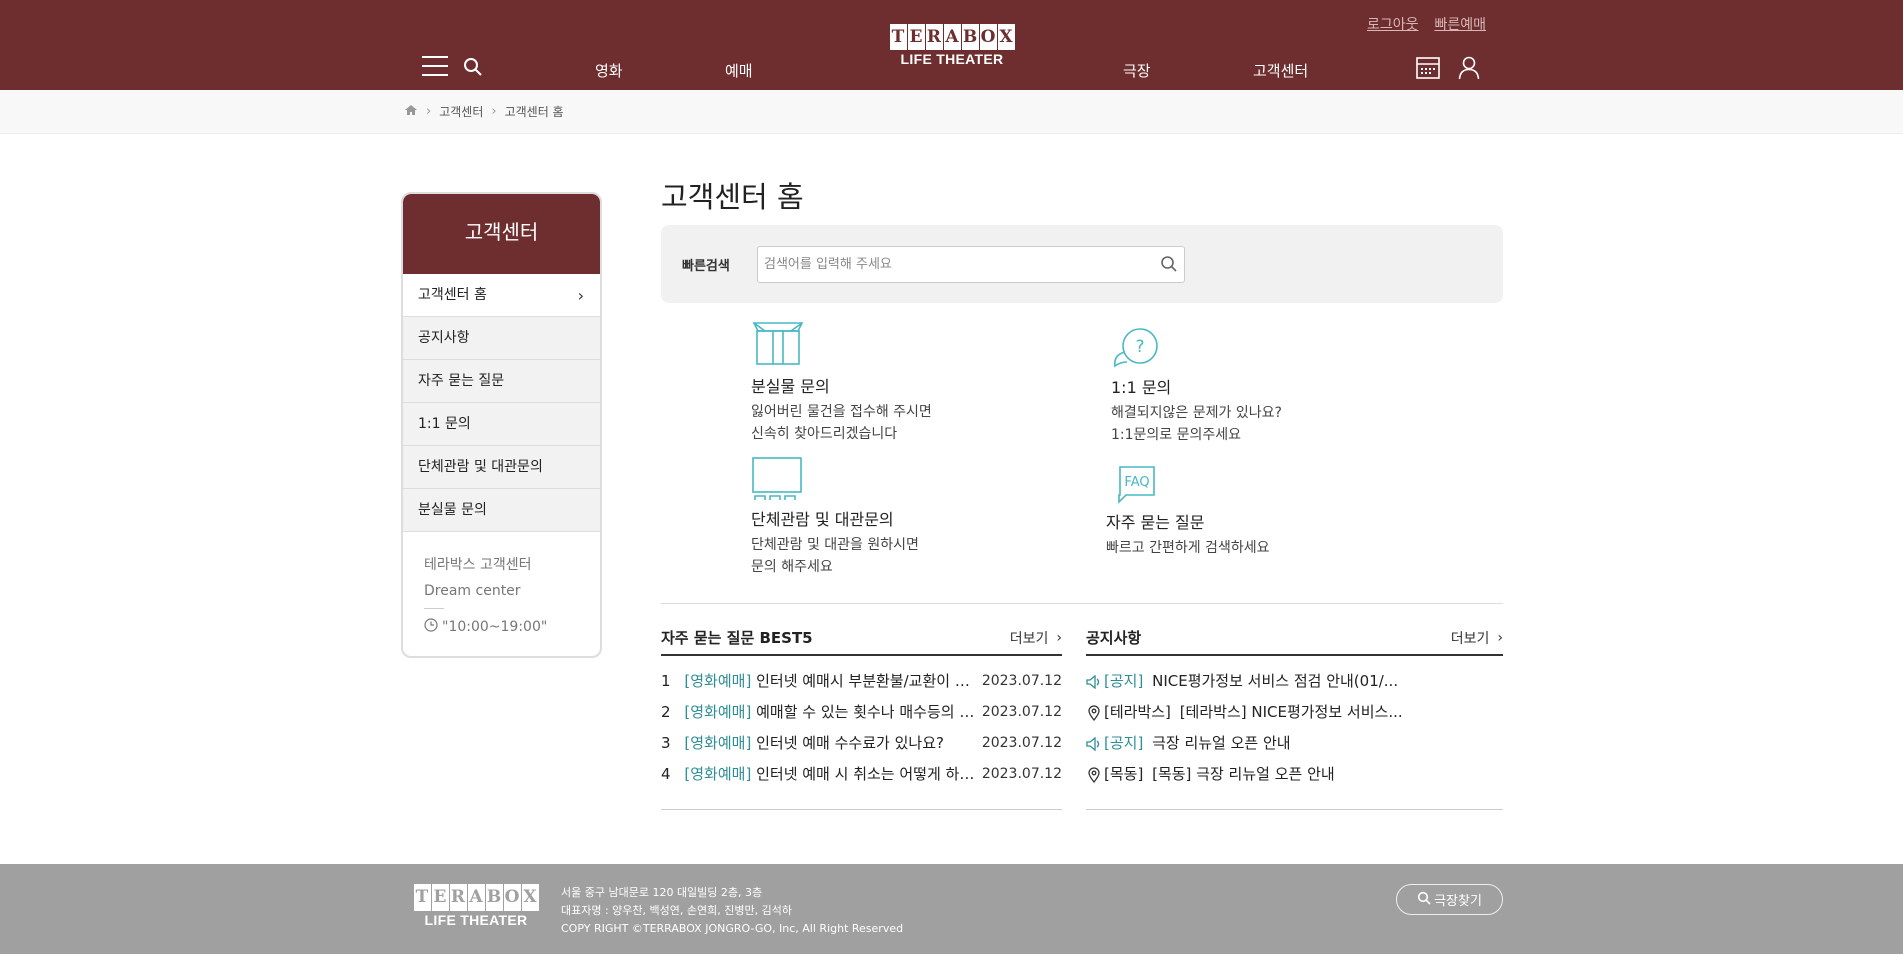 The image size is (1903, 954). Describe the element at coordinates (1036, 638) in the screenshot. I see `faq-more-link: 더보기 ›` at that location.